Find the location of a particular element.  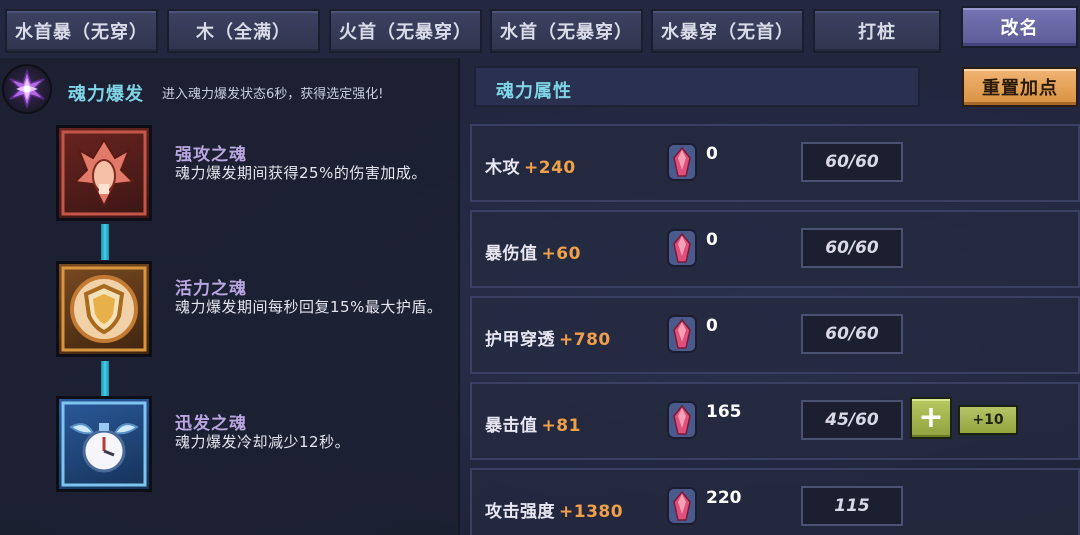

attribute-value: 45/60 is located at coordinates (852, 420).